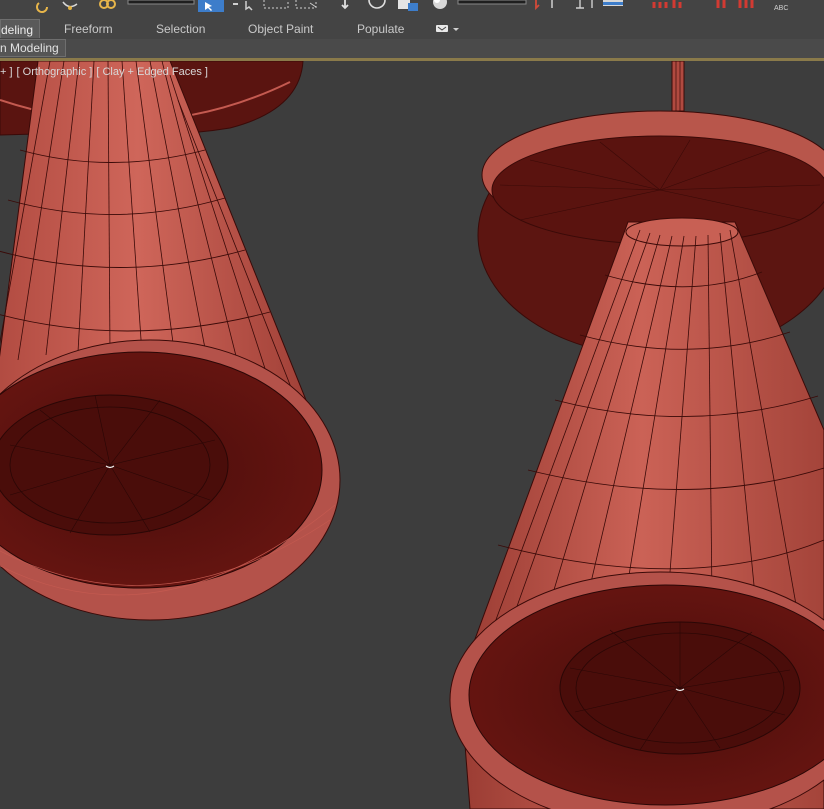  Describe the element at coordinates (42, 7) in the screenshot. I see `undo-icon` at that location.